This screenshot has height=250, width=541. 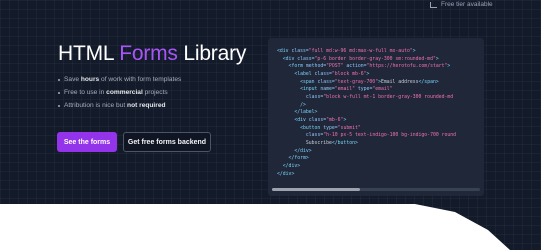 I want to click on feature-text: Free to use in commercial projects, so click(x=116, y=92).